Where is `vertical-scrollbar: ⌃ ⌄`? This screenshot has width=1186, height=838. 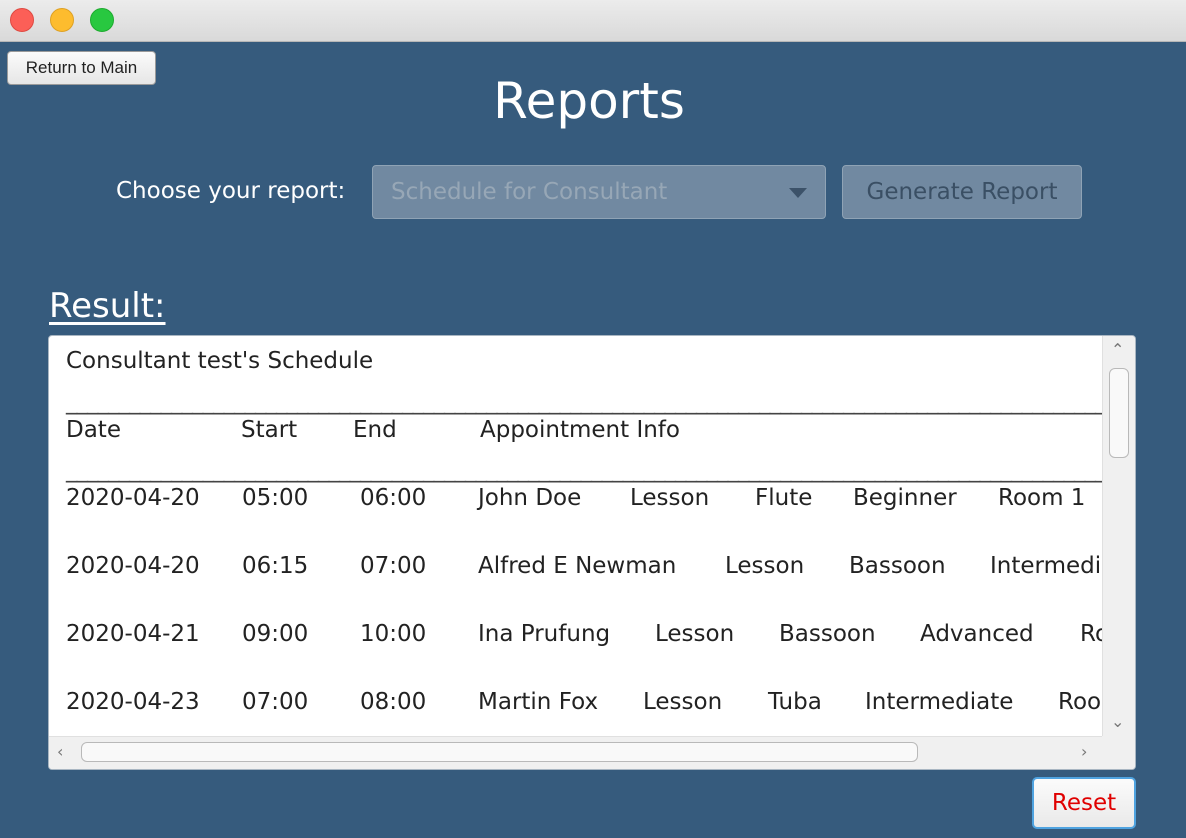
vertical-scrollbar: ⌃ ⌄ is located at coordinates (1118, 536).